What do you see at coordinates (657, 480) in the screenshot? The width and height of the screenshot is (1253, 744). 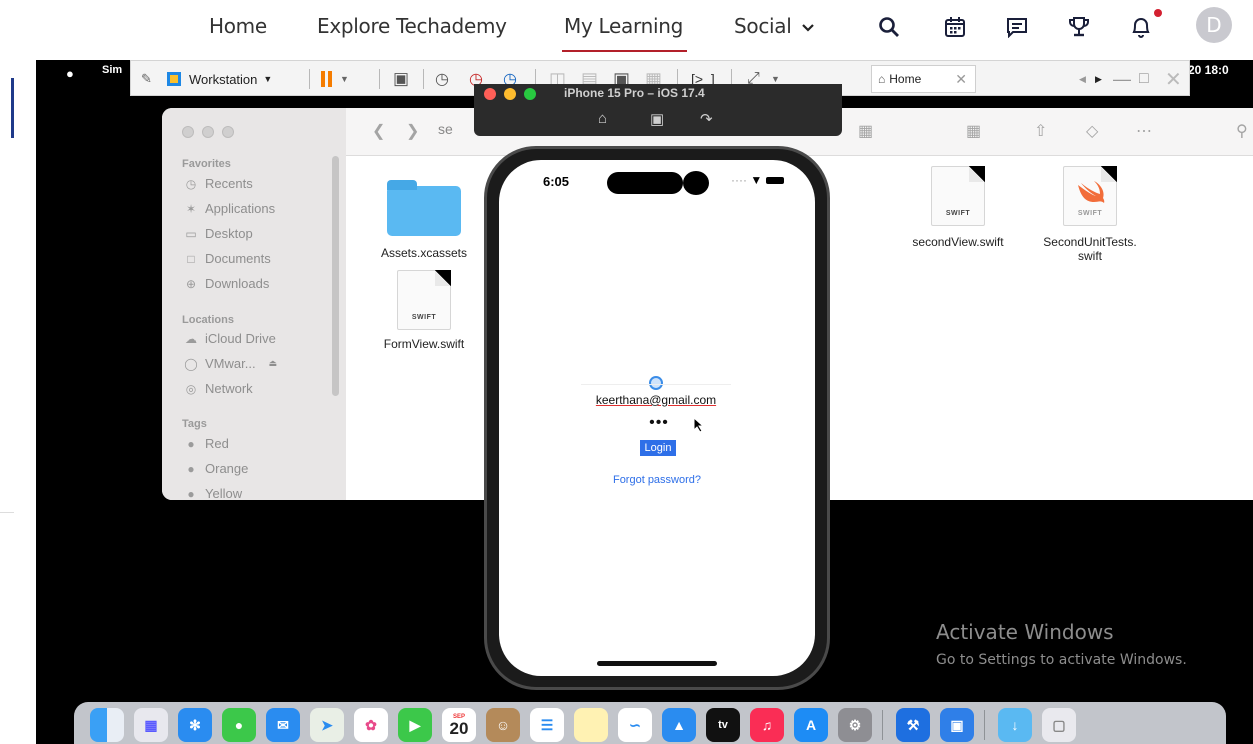 I see `forgot-password-link: Forgot password?` at bounding box center [657, 480].